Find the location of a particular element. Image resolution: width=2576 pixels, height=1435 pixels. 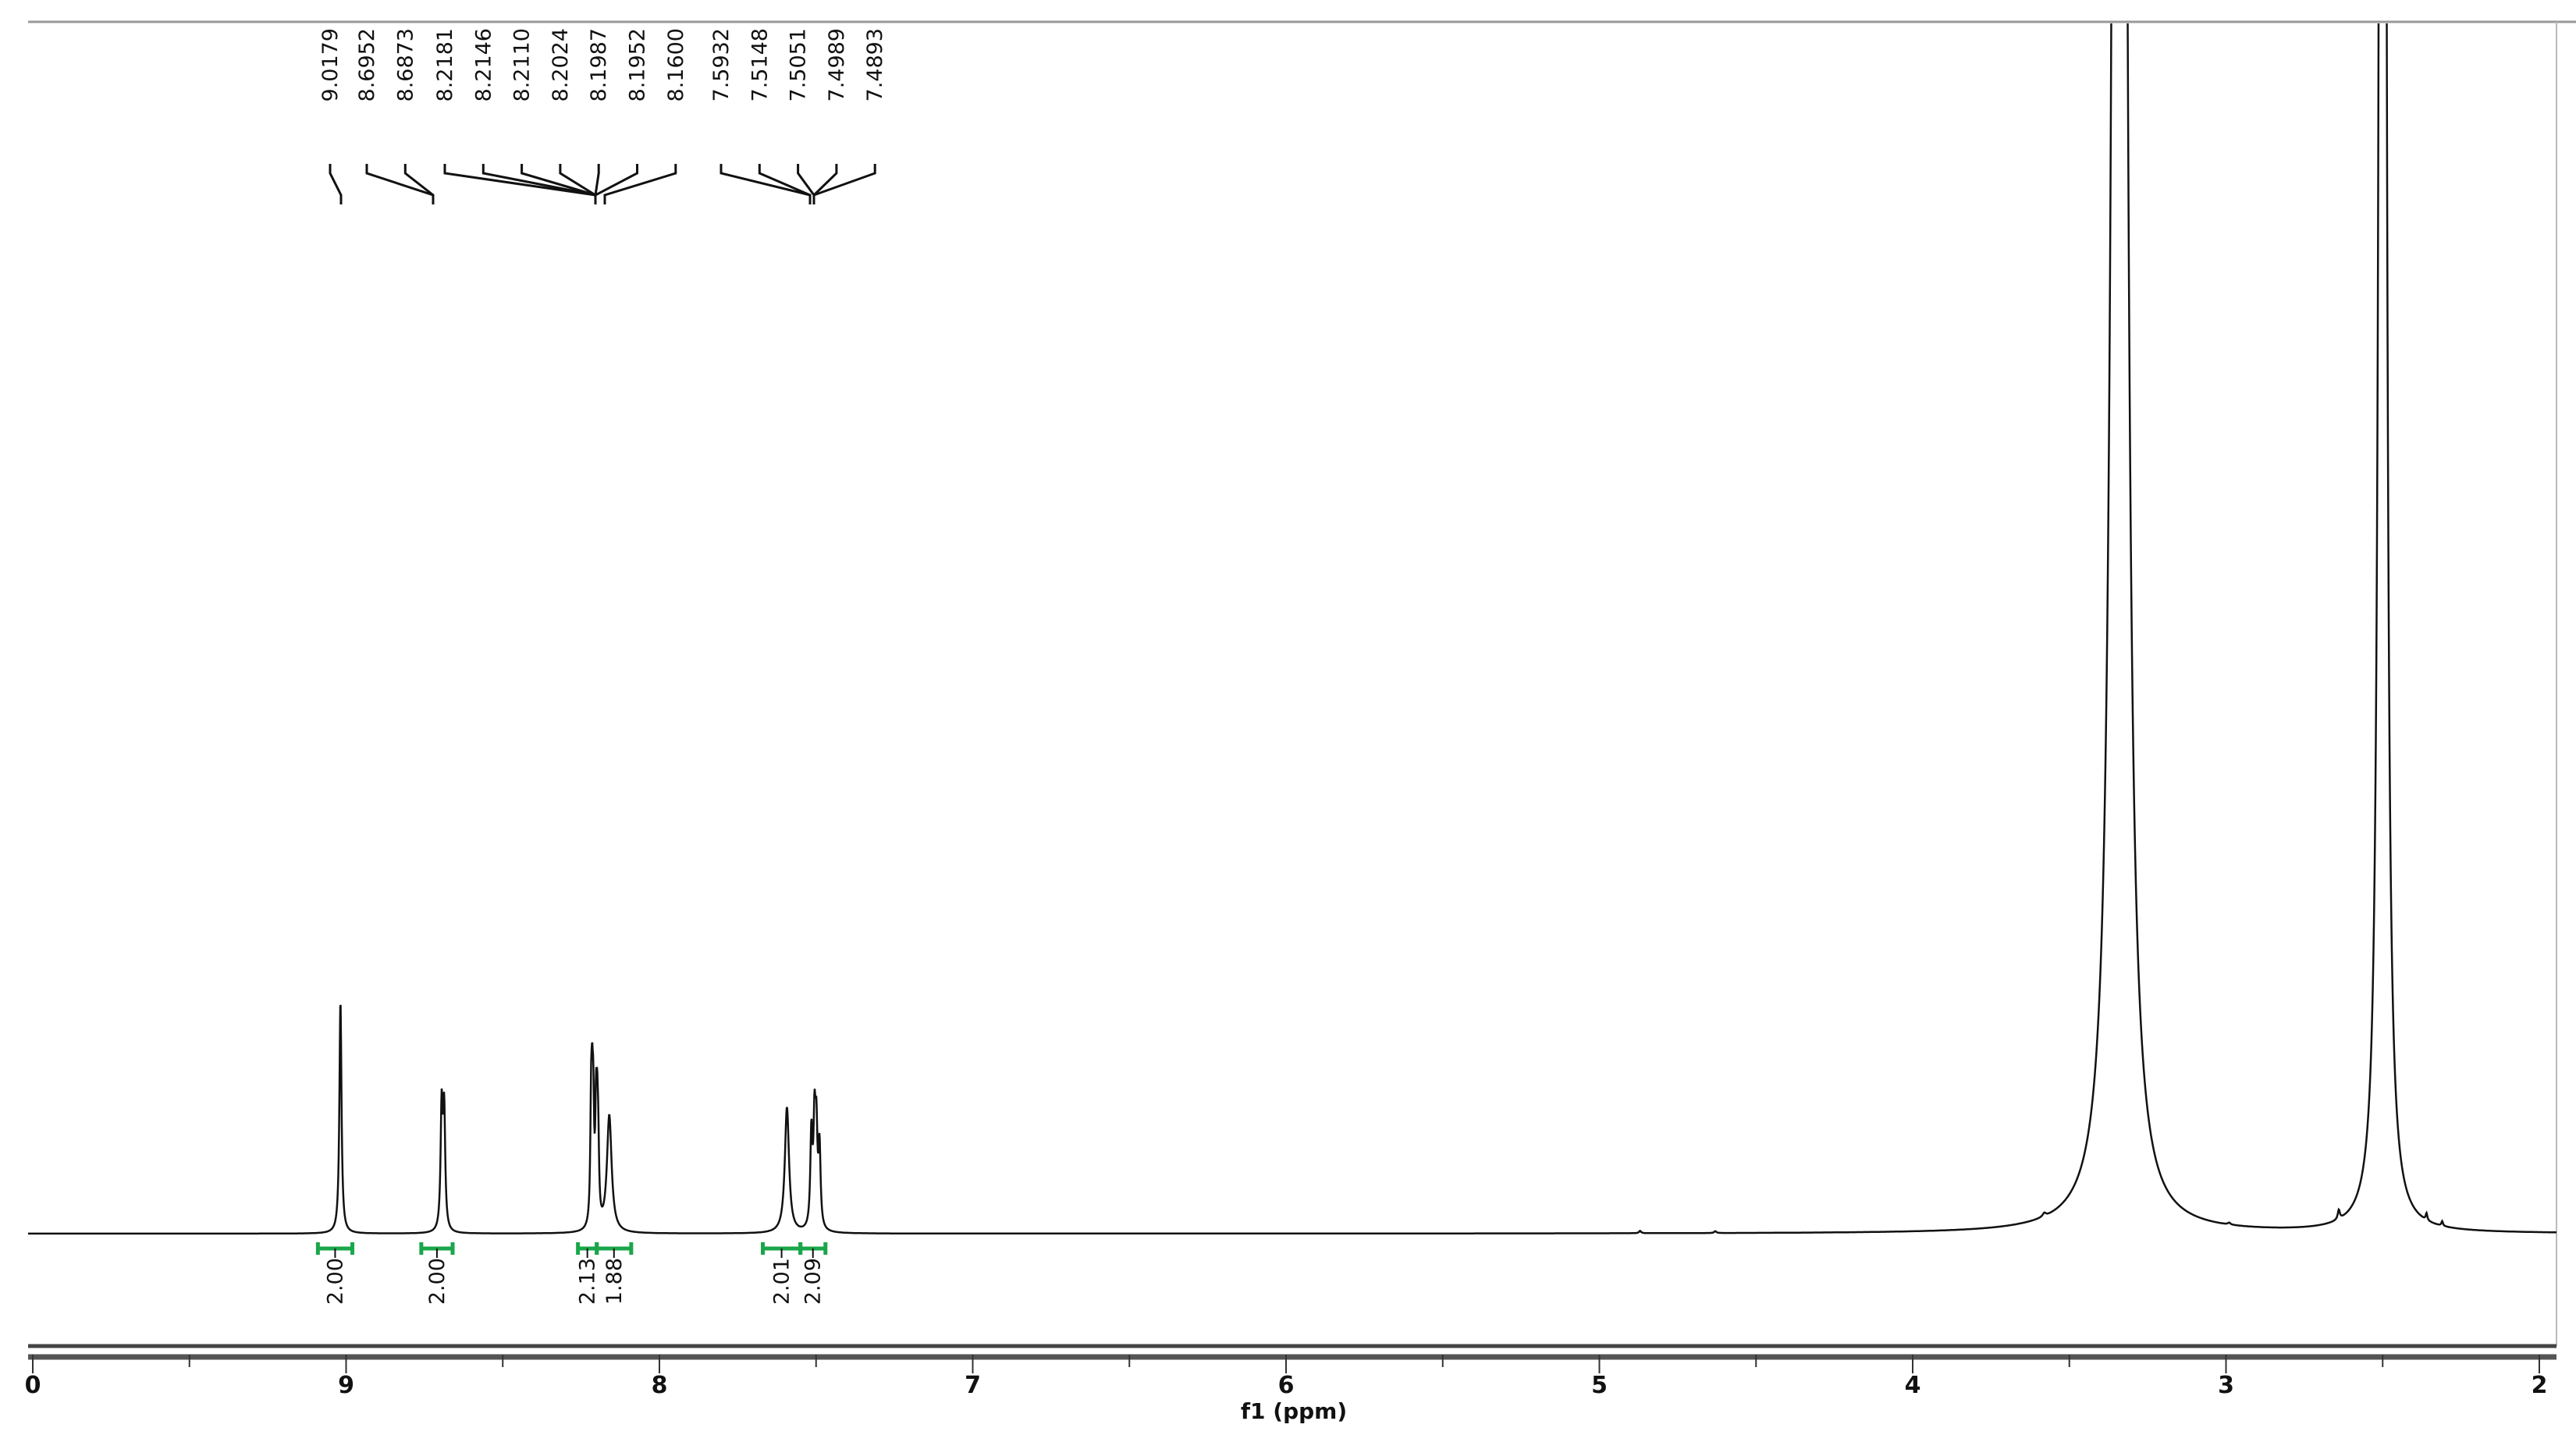

peak-label: 7.4989 is located at coordinates (837, 64).